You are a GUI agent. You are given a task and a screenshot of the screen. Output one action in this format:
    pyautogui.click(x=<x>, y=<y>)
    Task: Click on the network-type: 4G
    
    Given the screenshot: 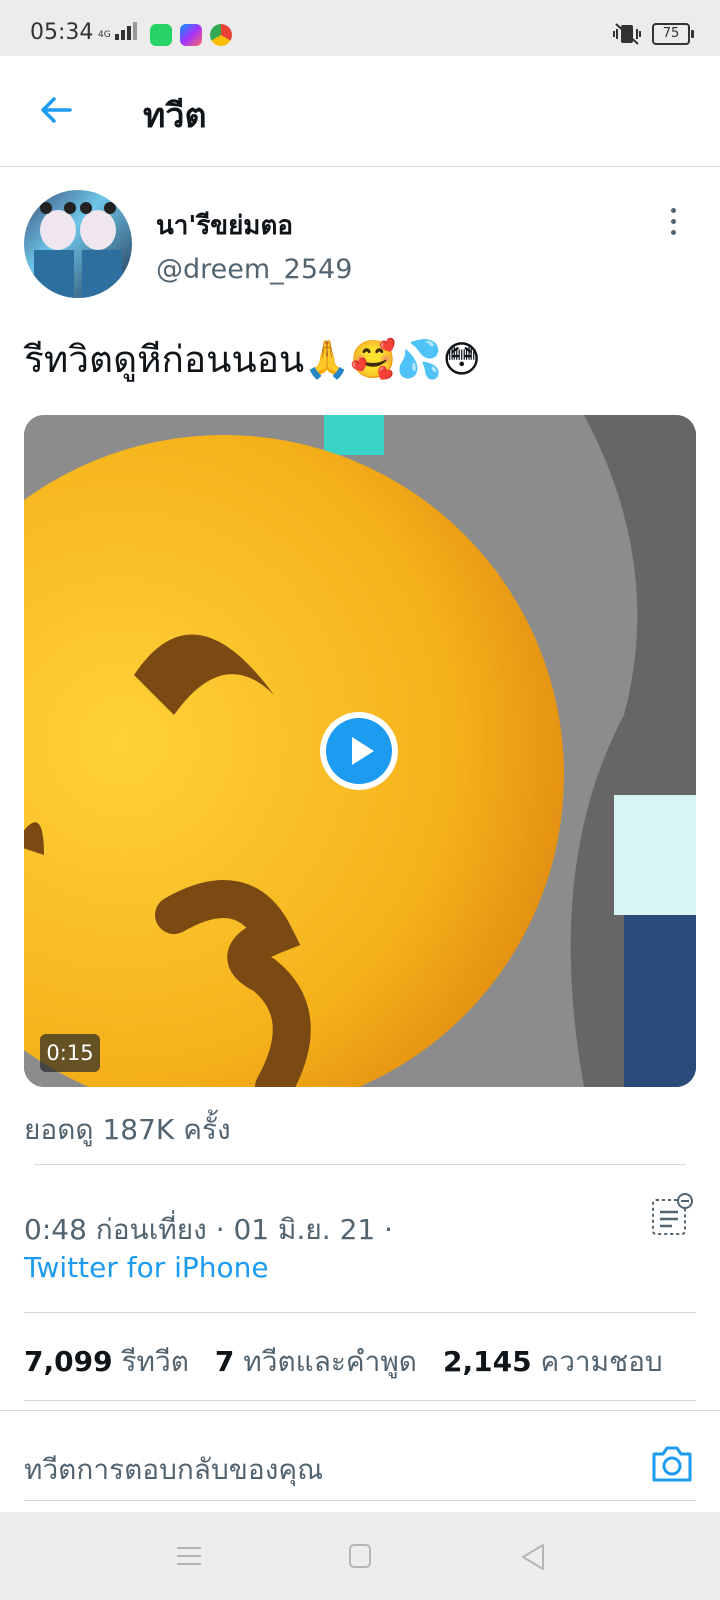 What is the action you would take?
    pyautogui.click(x=104, y=35)
    